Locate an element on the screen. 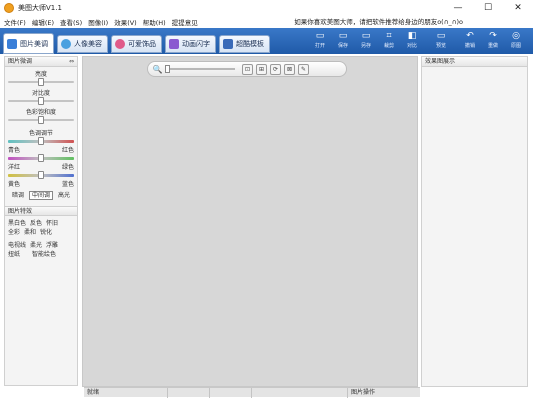 The width and height of the screenshot is (533, 401). zoom-slider is located at coordinates (200, 69).